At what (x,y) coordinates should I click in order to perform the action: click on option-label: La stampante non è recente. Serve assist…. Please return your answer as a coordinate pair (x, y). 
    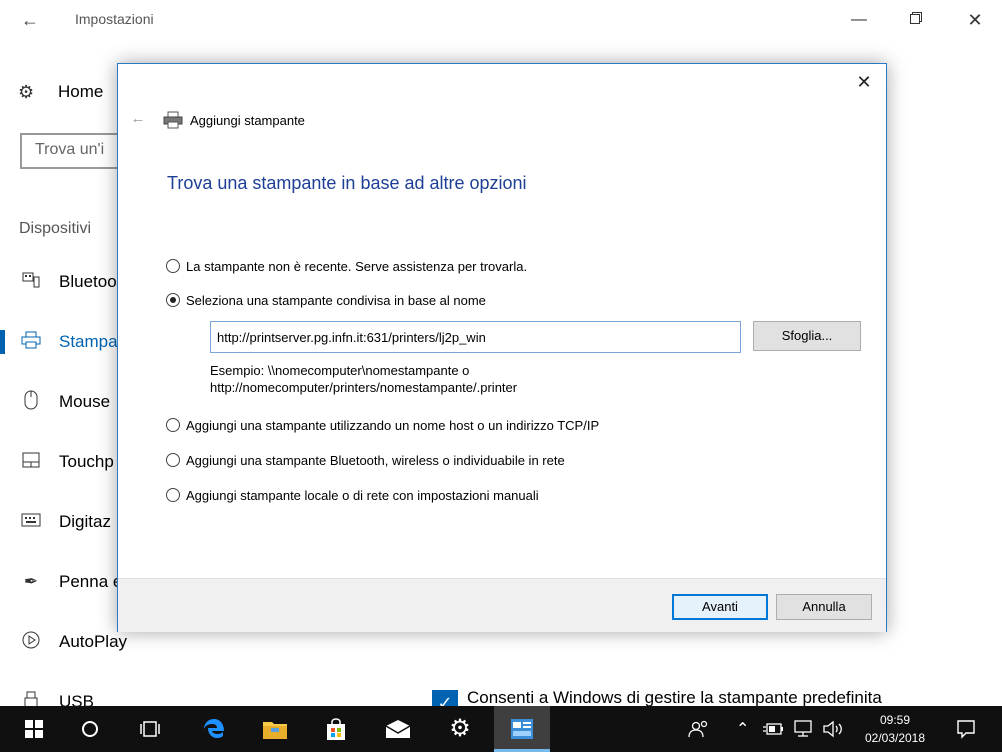
    Looking at the image, I should click on (357, 266).